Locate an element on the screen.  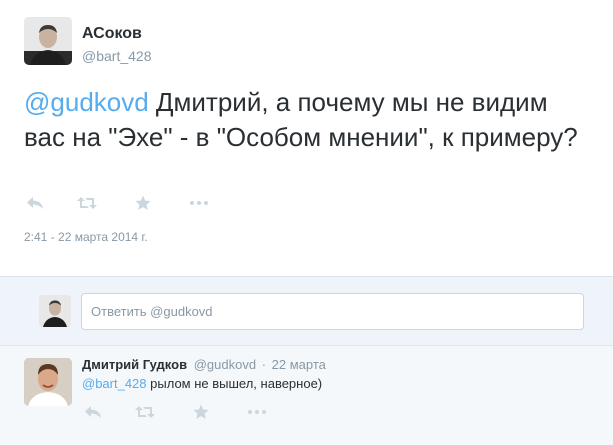
reply-header: Дмитрий Гудков @gudkovd · 22 марта is located at coordinates (204, 364).